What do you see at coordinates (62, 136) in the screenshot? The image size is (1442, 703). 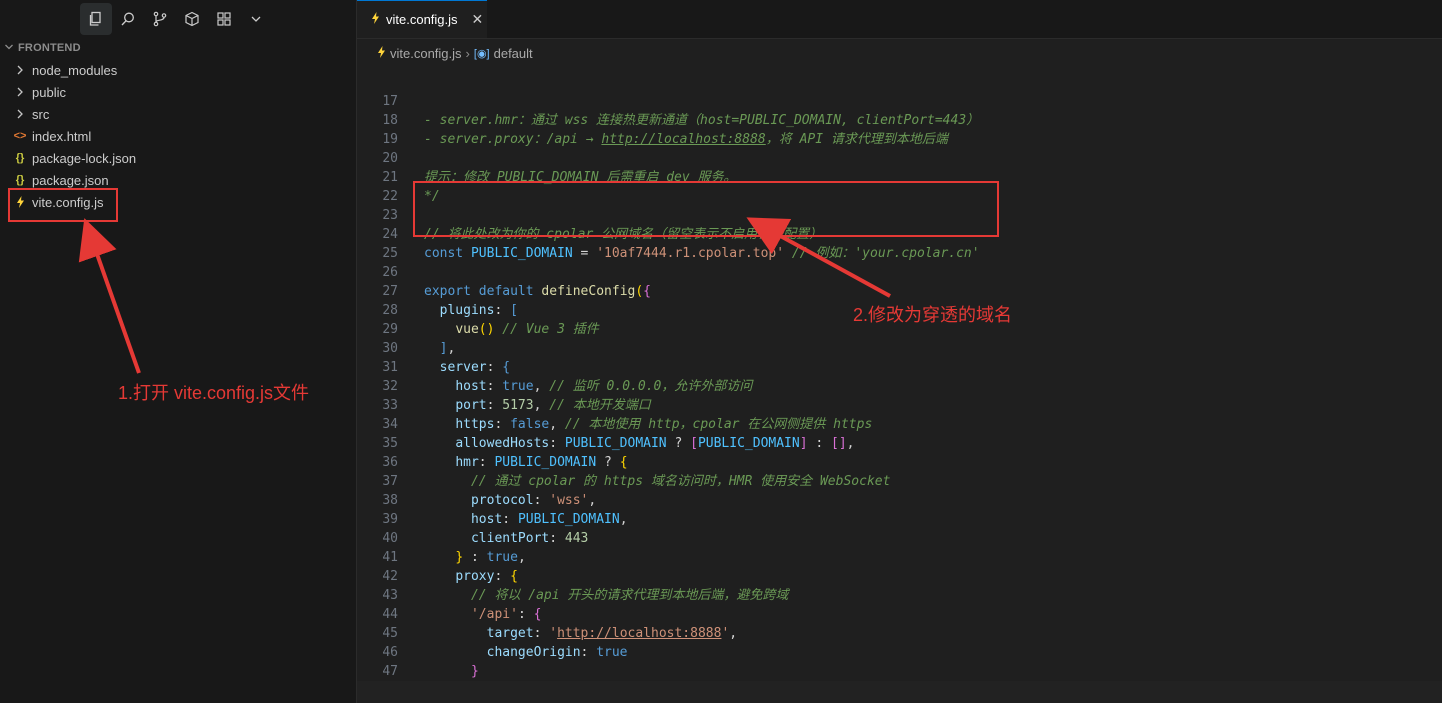 I see `tree-item-label: index.html` at bounding box center [62, 136].